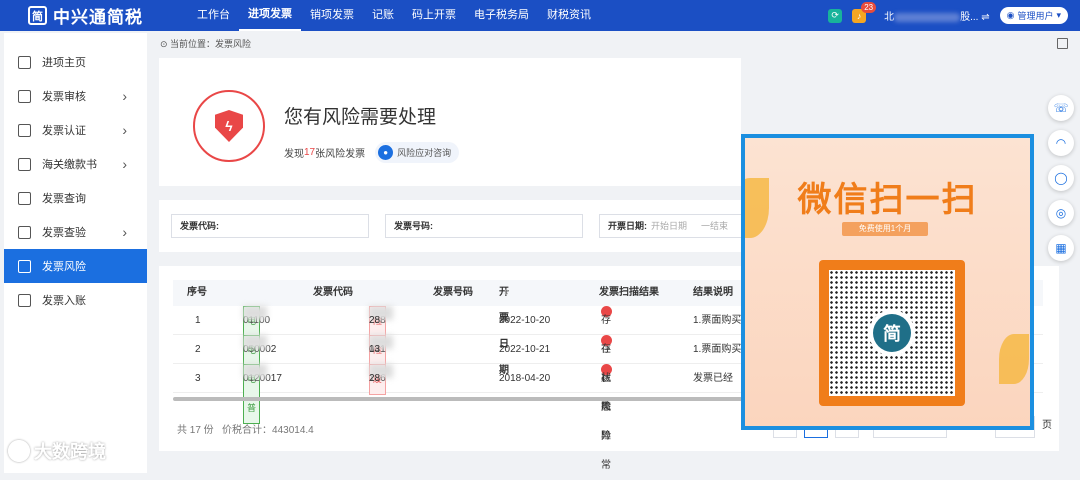 This screenshot has height=480, width=1080. I want to click on invoice-date: 2022-10-21, so click(525, 349).